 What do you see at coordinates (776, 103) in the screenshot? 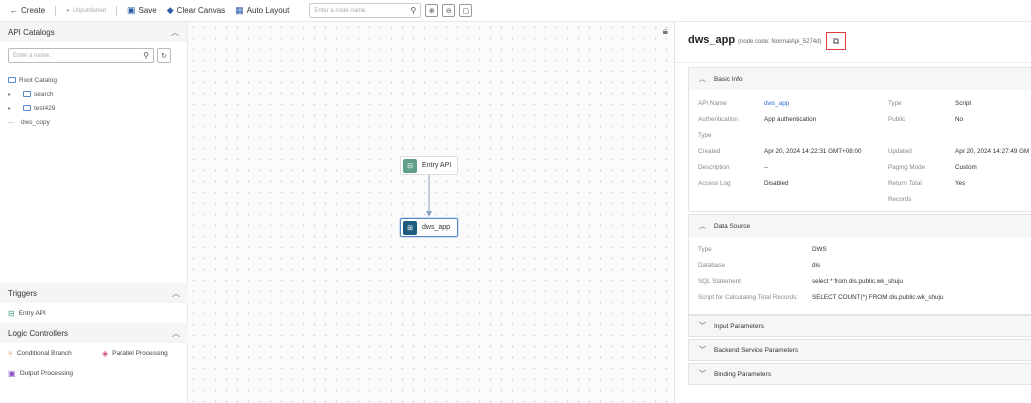
I see `api-name-value: dws_app` at bounding box center [776, 103].